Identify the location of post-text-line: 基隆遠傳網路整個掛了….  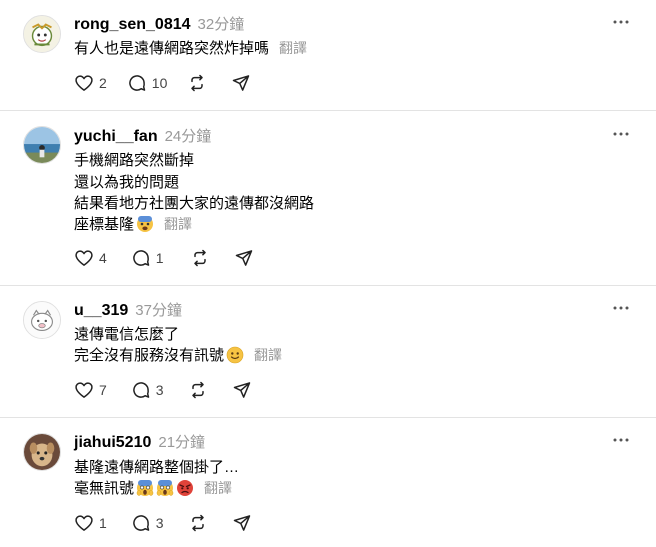
(156, 466).